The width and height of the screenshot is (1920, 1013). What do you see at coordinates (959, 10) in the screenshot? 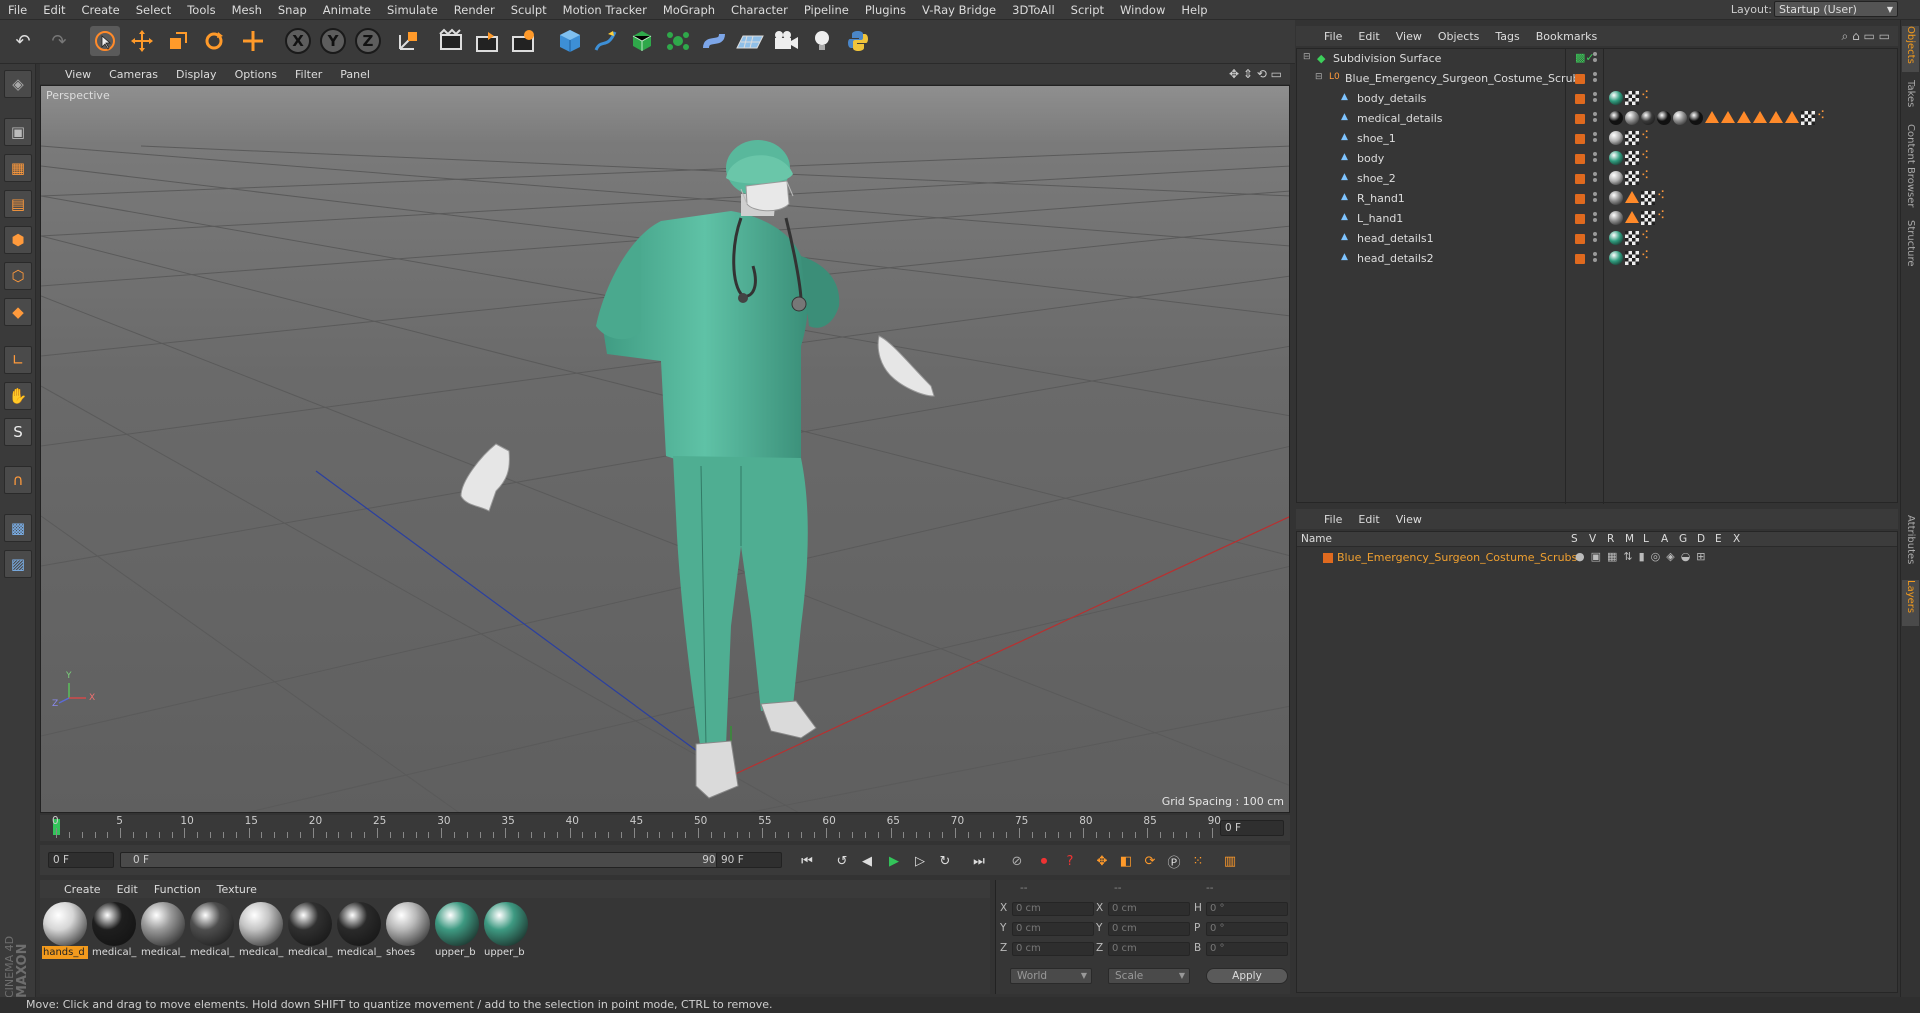
I see `menu-vray-bridge: V-Ray Bridge` at bounding box center [959, 10].